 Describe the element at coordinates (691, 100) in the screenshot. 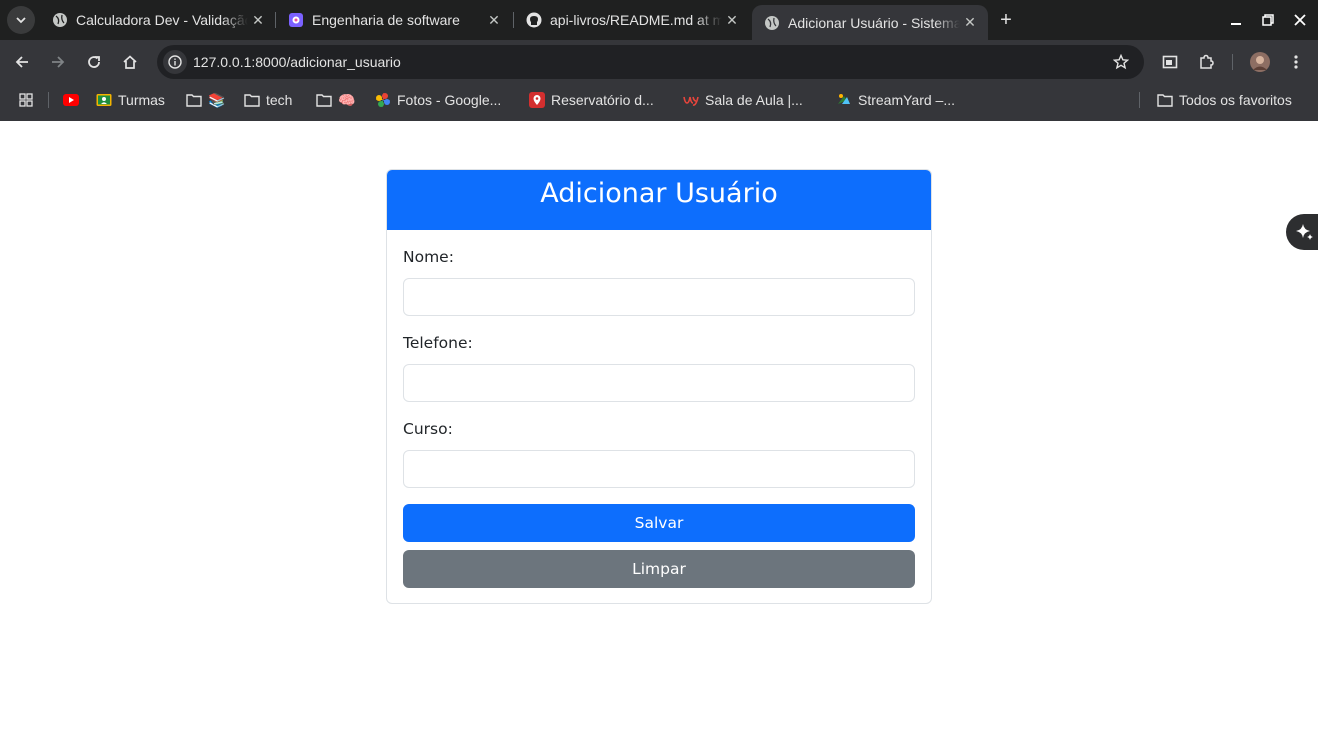

I see `uy-icon` at that location.